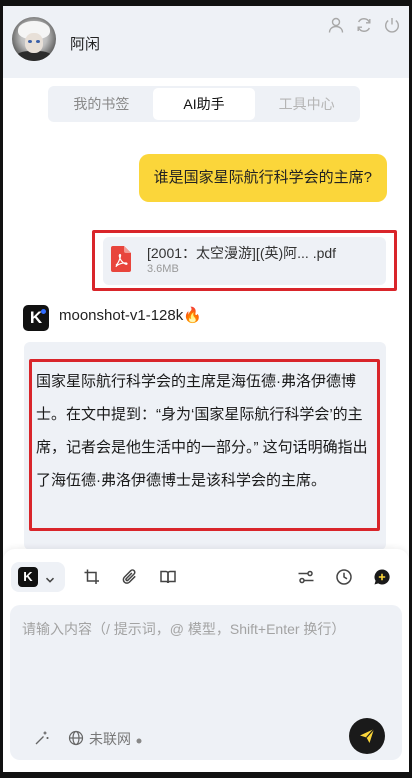  I want to click on user-question-bubble: 谁是国家星际航行科学会的主席?, so click(262, 178).